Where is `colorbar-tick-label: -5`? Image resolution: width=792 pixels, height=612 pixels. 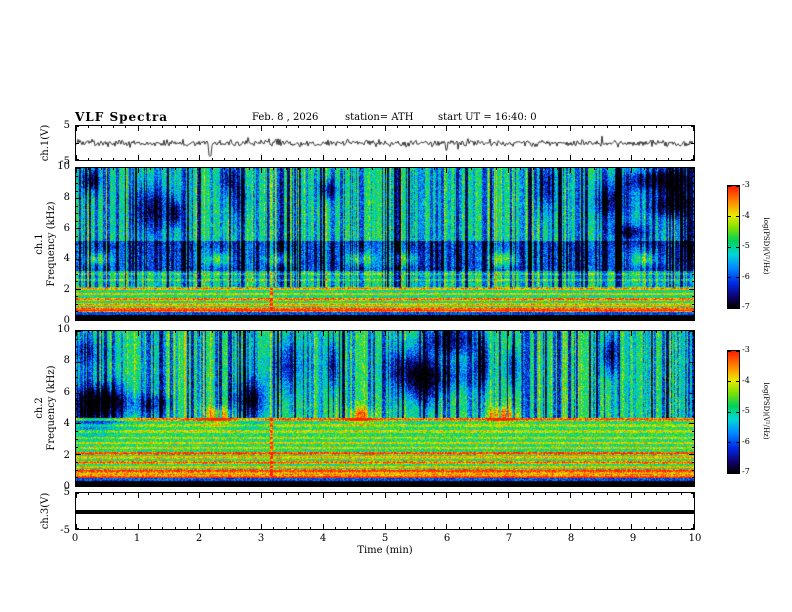 colorbar-tick-label: -5 is located at coordinates (746, 245).